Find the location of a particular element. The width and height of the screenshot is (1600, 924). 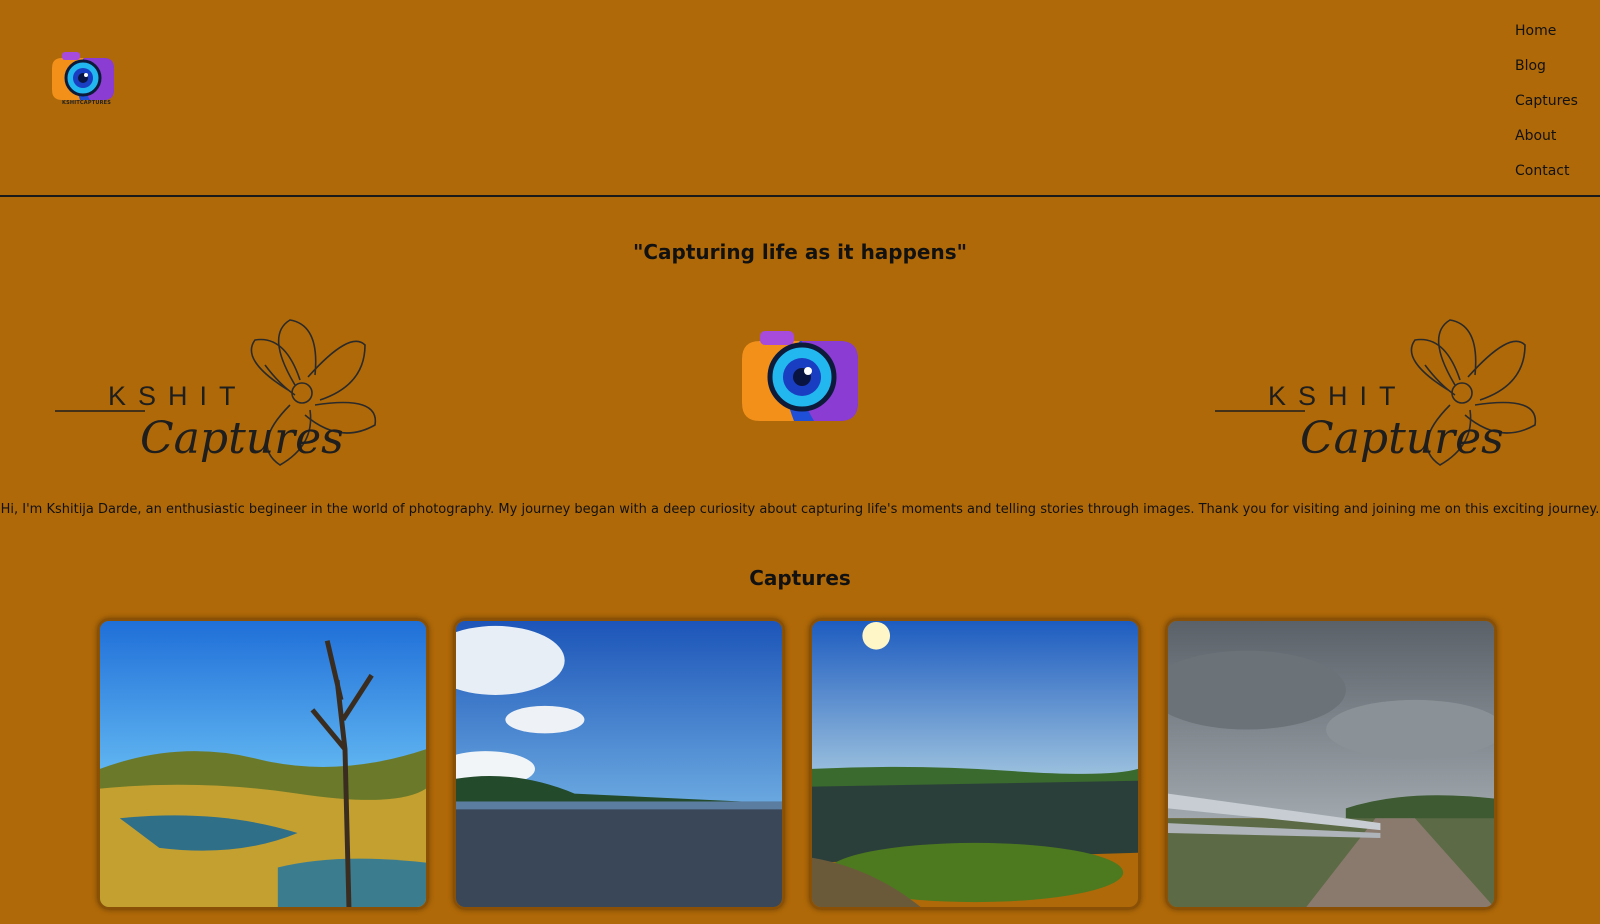

brand-logo-right: KSHIT Captures is located at coordinates (1375, 395).